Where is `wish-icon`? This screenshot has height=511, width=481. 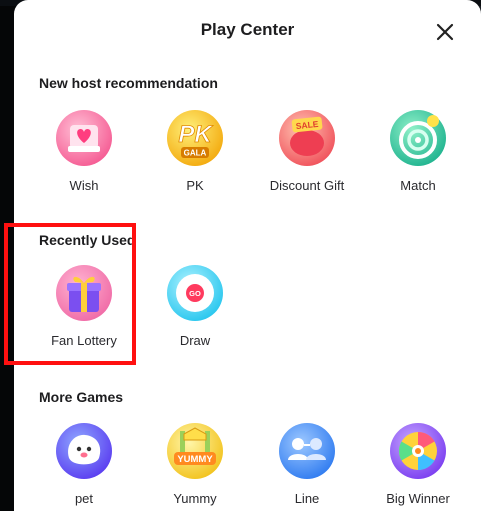 wish-icon is located at coordinates (84, 138).